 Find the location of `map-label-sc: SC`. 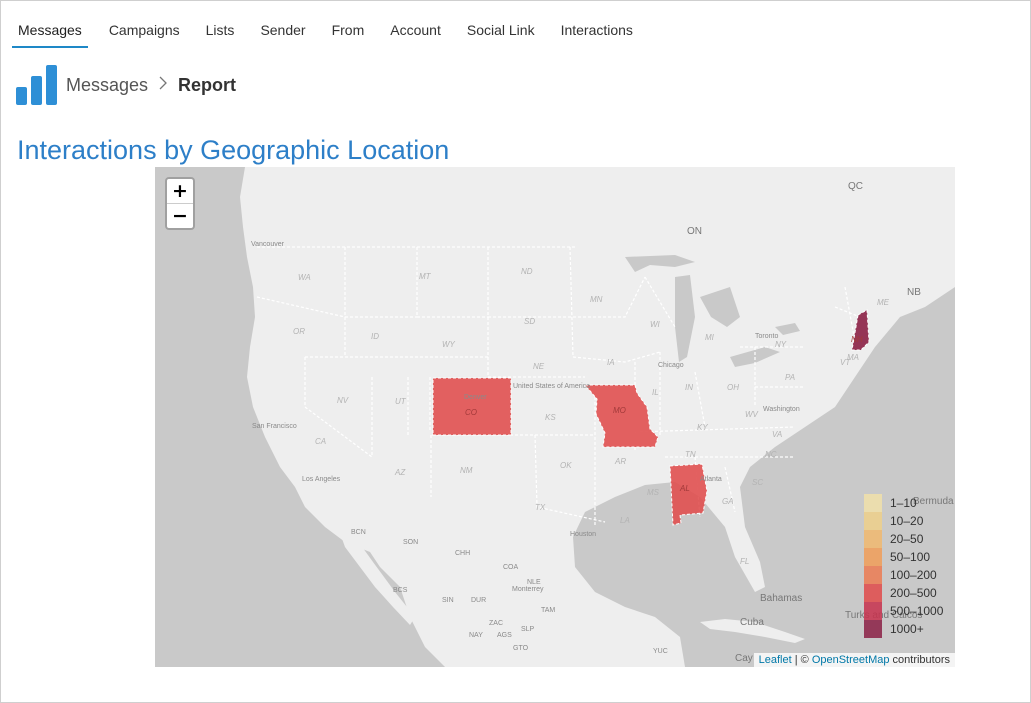

map-label-sc: SC is located at coordinates (757, 482).